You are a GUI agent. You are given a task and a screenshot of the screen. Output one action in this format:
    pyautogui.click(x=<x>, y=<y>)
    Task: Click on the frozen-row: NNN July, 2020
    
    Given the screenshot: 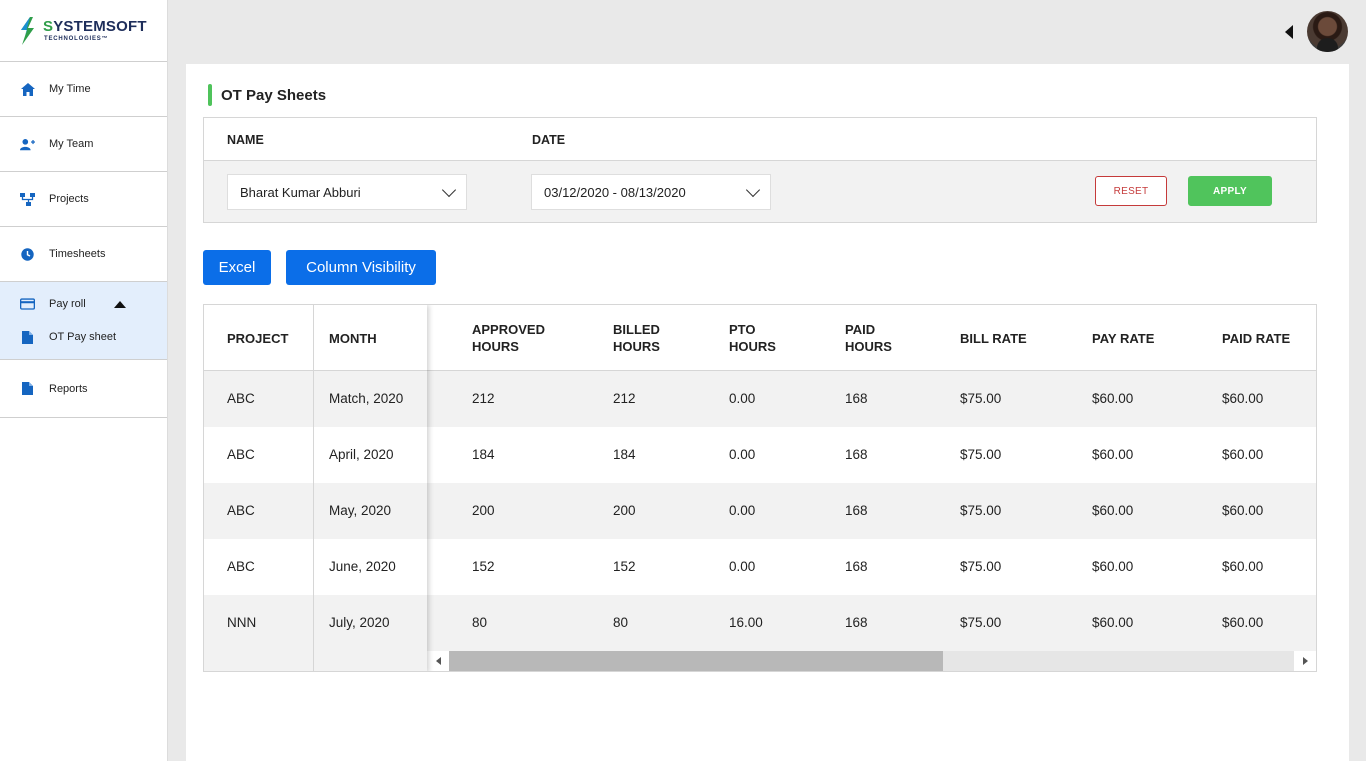 What is the action you would take?
    pyautogui.click(x=315, y=623)
    